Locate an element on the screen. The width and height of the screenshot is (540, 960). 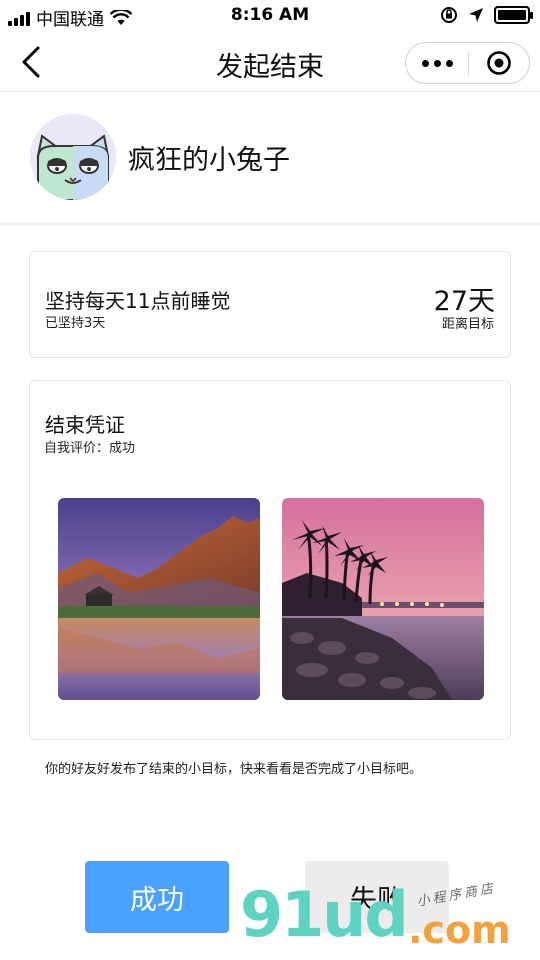
self-evaluation-value: 成功 is located at coordinates (122, 448).